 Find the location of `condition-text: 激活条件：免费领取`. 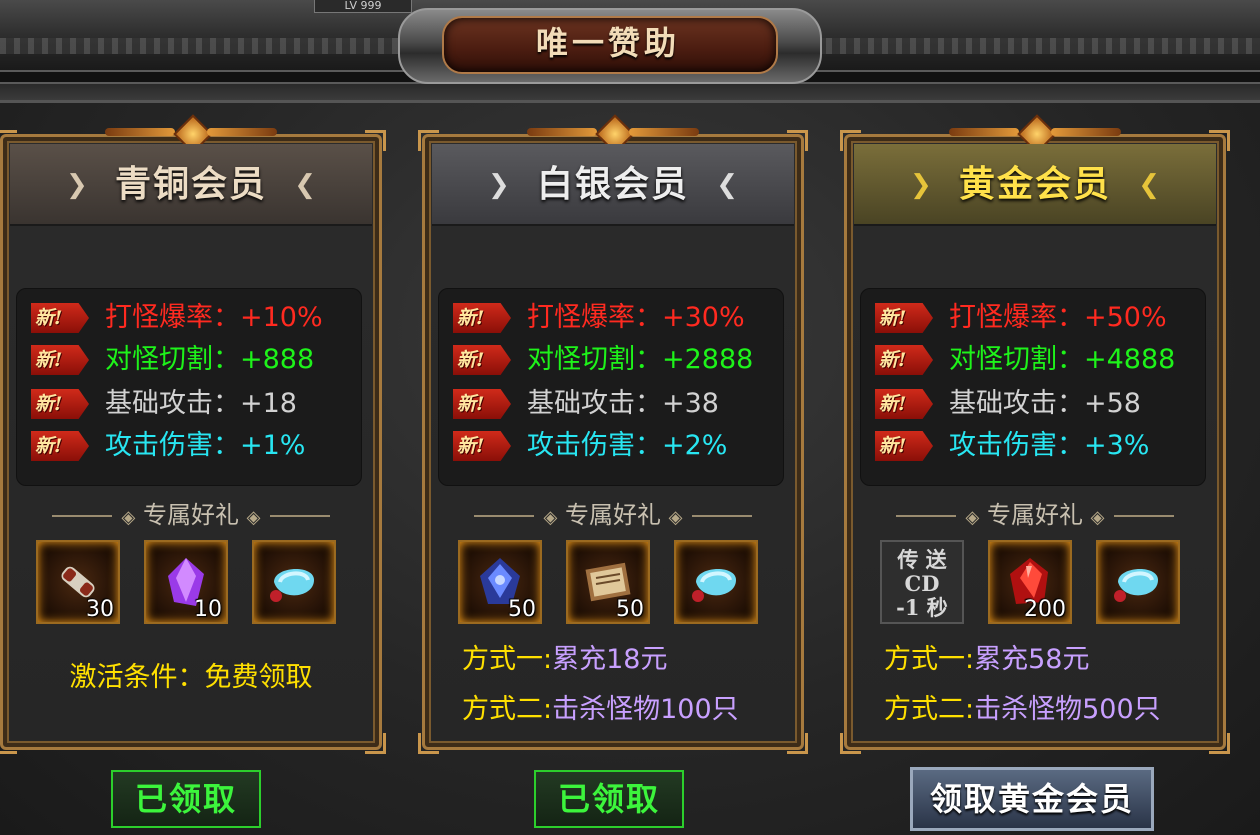

condition-text: 激活条件：免费领取 is located at coordinates (191, 677).